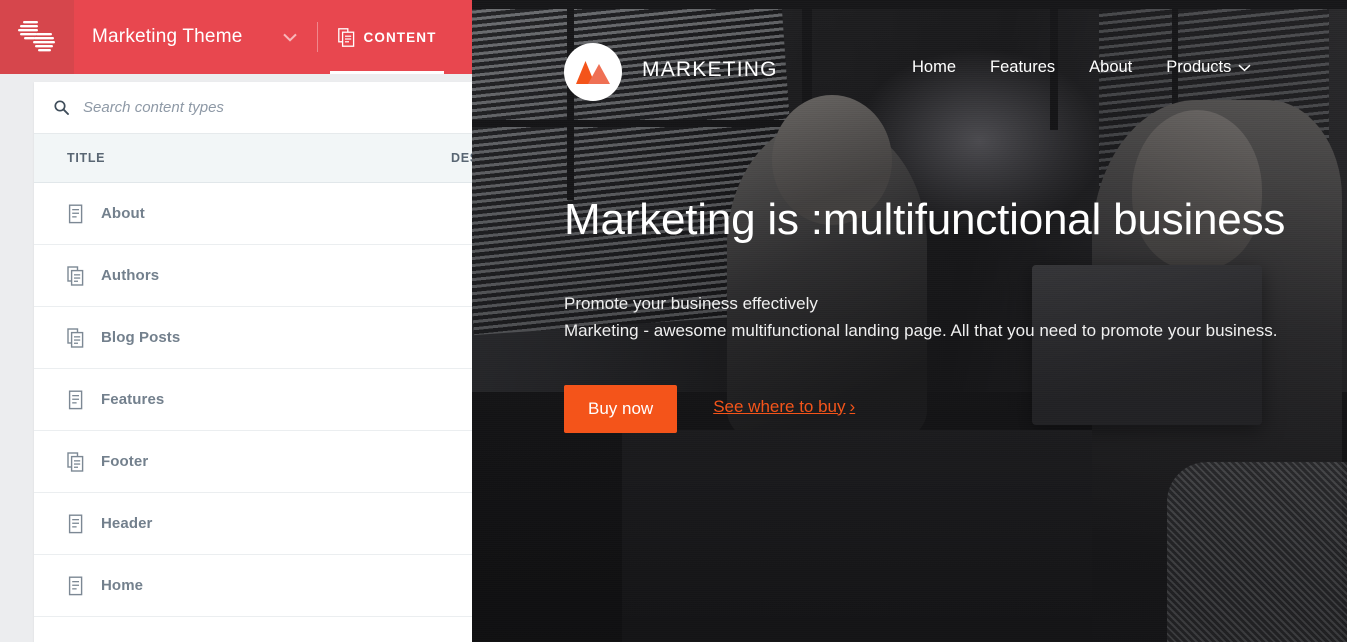 The width and height of the screenshot is (1347, 642). Describe the element at coordinates (1081, 67) in the screenshot. I see `site-nav-links: Home Features About Products` at that location.